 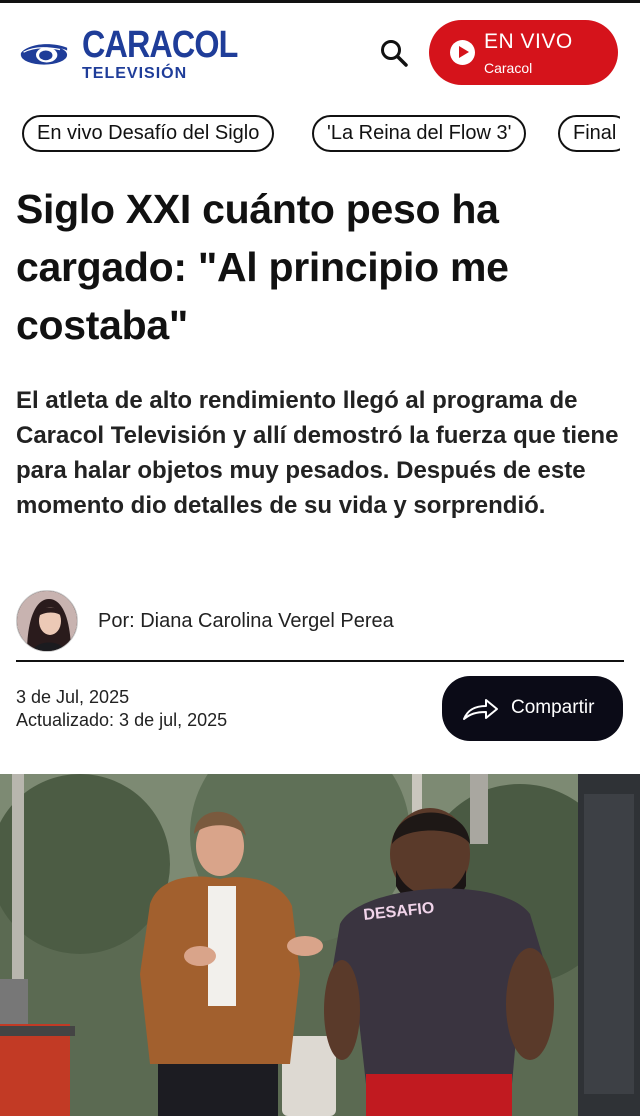 I want to click on logo-text-television: TELEVISIÓN, so click(x=135, y=73).